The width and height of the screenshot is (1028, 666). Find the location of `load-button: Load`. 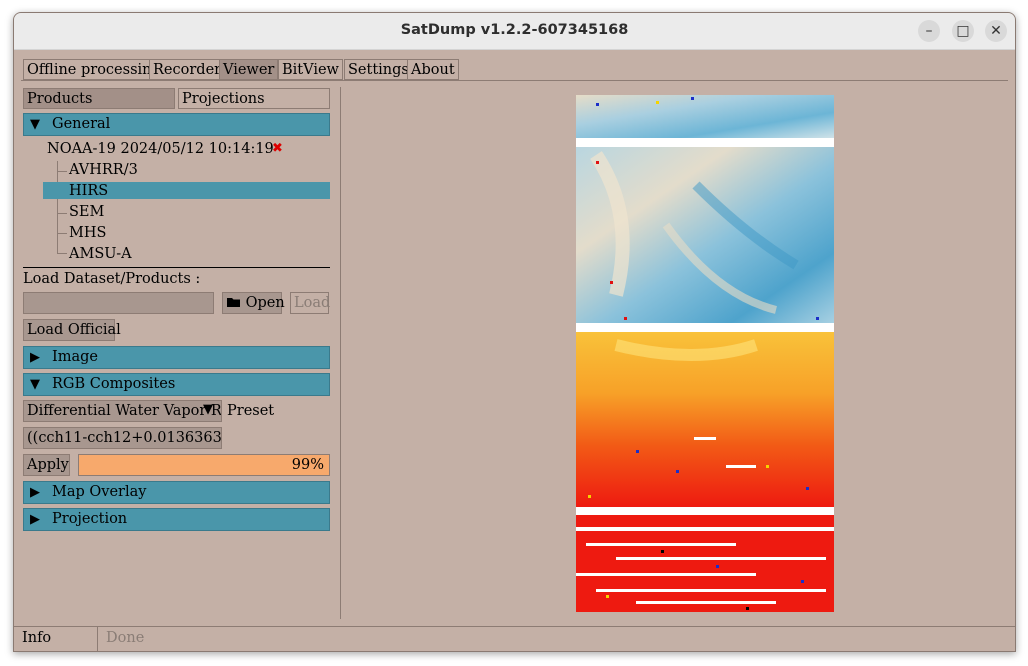

load-button: Load is located at coordinates (310, 303).